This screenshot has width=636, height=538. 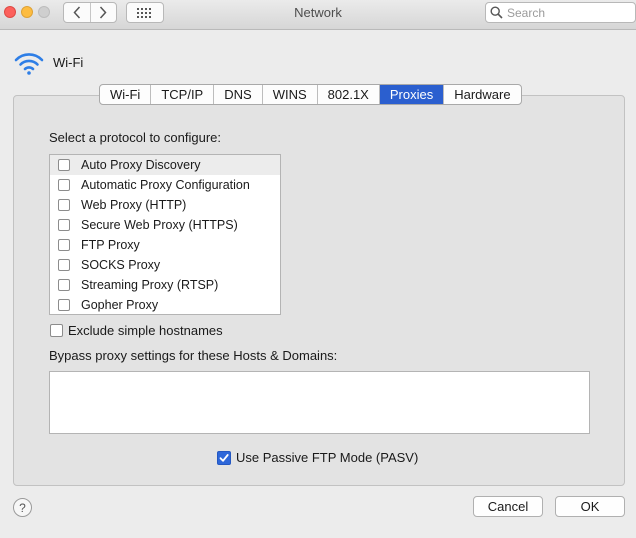 What do you see at coordinates (290, 94) in the screenshot?
I see `tab-wins: WINS` at bounding box center [290, 94].